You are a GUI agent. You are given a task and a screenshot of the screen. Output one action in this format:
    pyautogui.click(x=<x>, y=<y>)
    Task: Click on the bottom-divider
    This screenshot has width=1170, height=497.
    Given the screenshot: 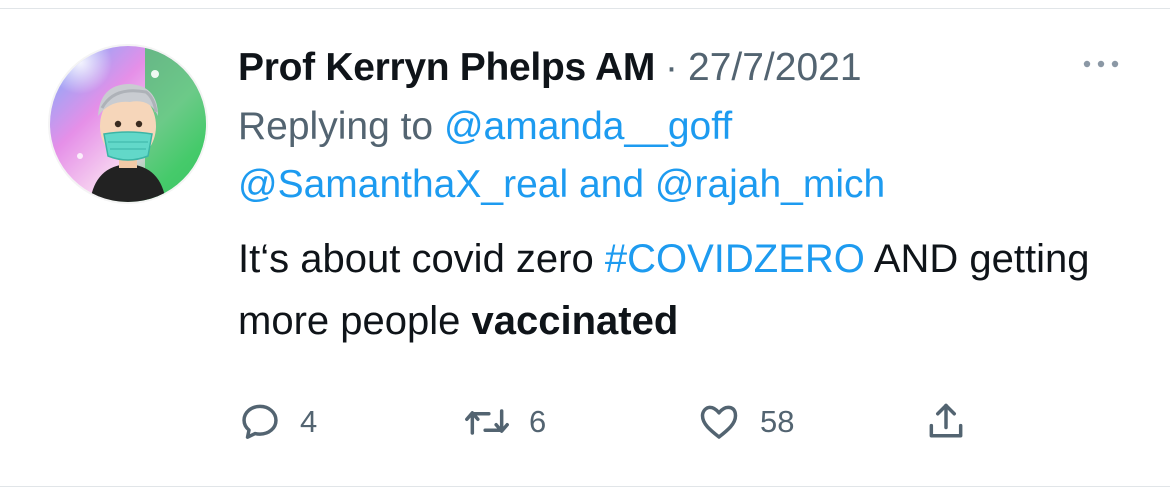 What is the action you would take?
    pyautogui.click(x=585, y=486)
    